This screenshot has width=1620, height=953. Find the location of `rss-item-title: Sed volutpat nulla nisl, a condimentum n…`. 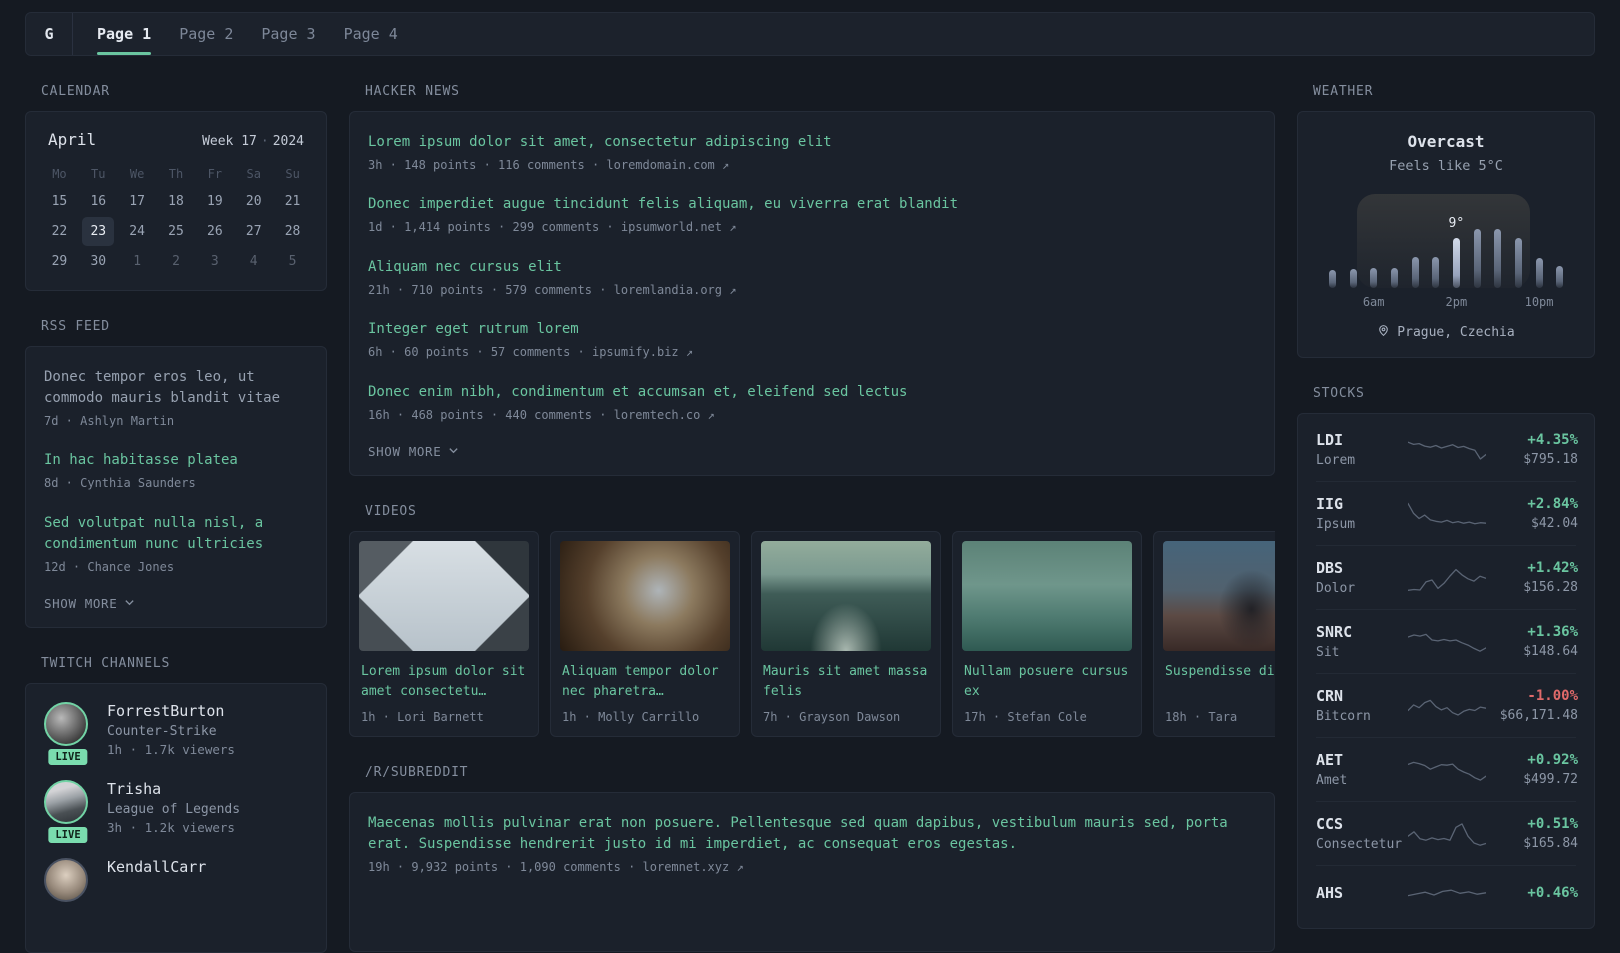

rss-item-title: Sed volutpat nulla nisl, a condimentum n… is located at coordinates (176, 534).